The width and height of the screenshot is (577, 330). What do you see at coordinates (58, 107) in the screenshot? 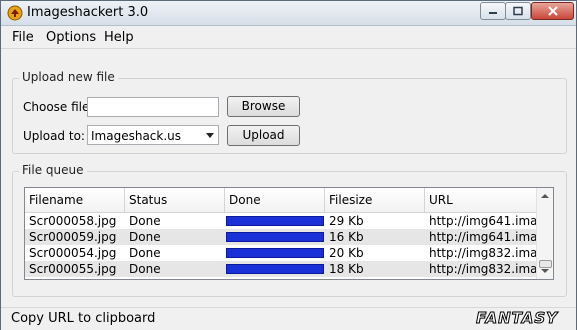
I see `choose-file-label: Choose file:` at bounding box center [58, 107].